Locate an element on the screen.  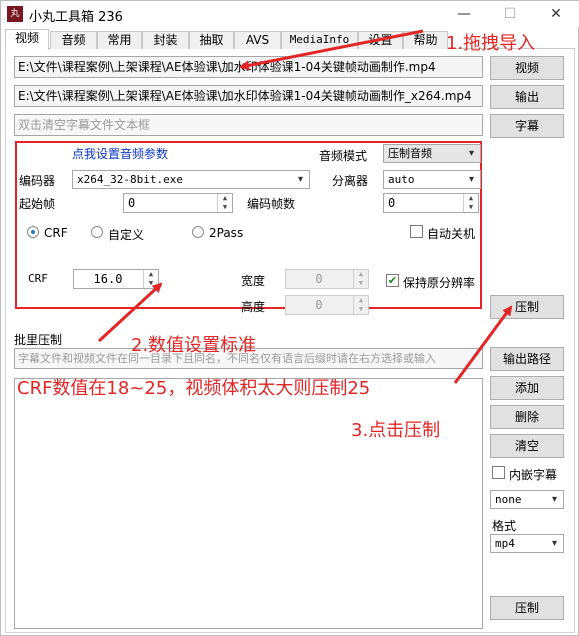
tab-extract: 抽取 is located at coordinates (211, 40).